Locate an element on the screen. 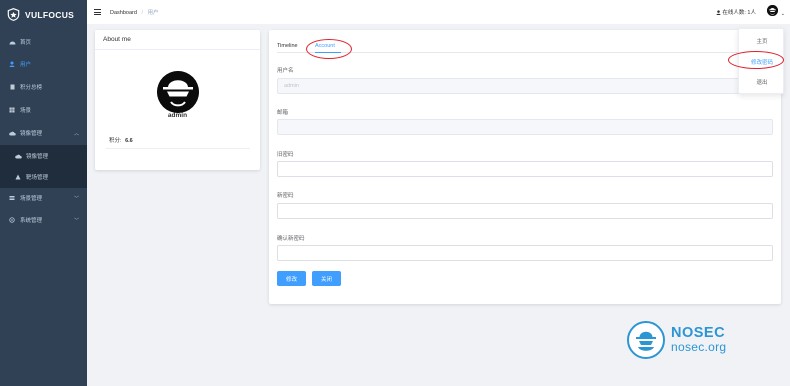 This screenshot has width=790, height=386. sidebar-subitem-image-management: 镜像管理 is located at coordinates (43, 156).